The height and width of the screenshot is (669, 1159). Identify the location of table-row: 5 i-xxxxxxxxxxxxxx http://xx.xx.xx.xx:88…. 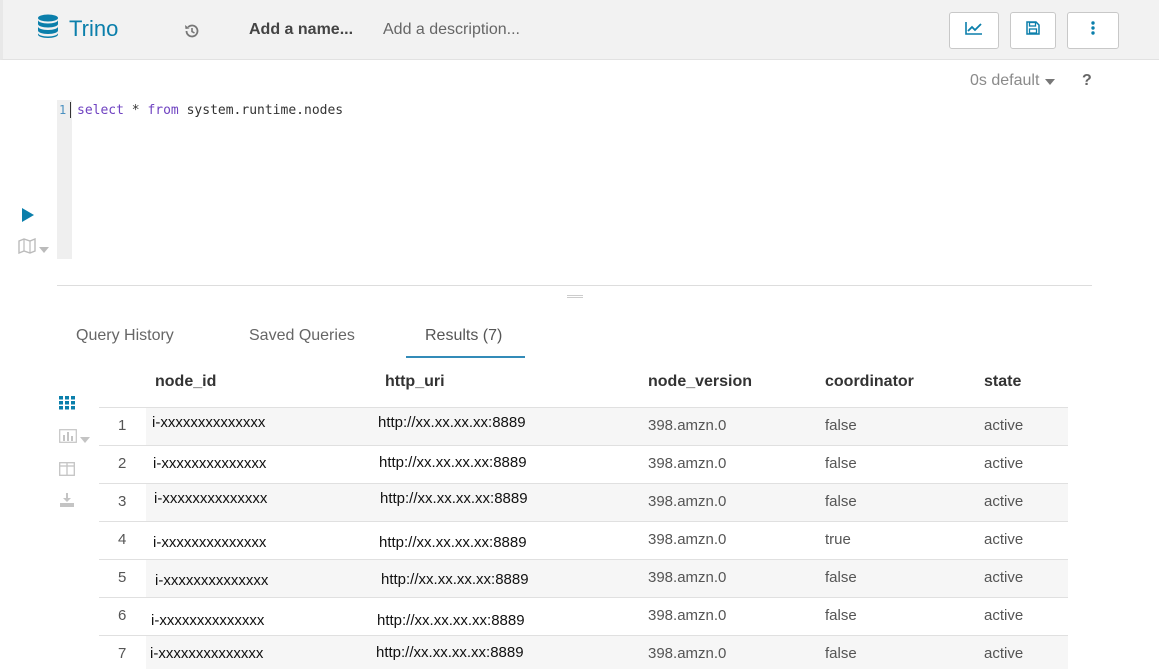
(583, 578).